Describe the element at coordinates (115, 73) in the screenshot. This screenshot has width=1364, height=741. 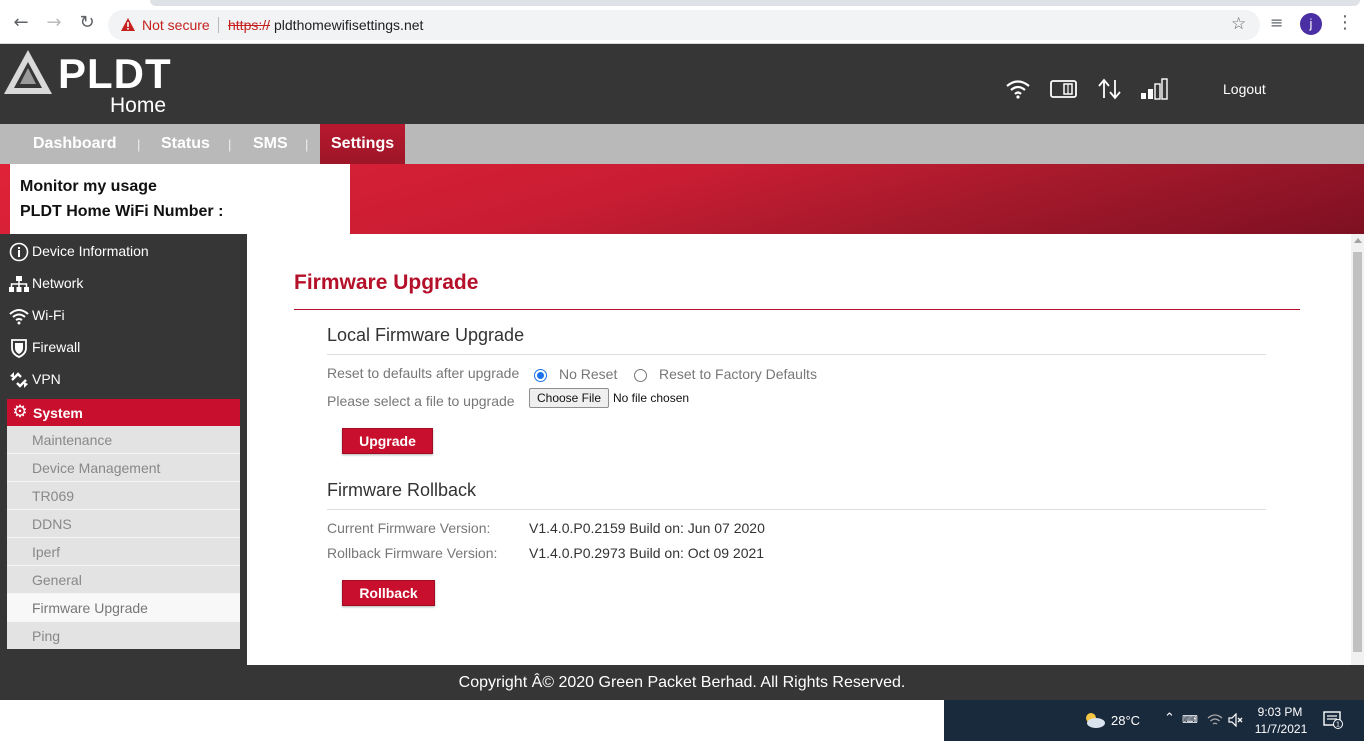
I see `brand-logo: PLDT` at that location.